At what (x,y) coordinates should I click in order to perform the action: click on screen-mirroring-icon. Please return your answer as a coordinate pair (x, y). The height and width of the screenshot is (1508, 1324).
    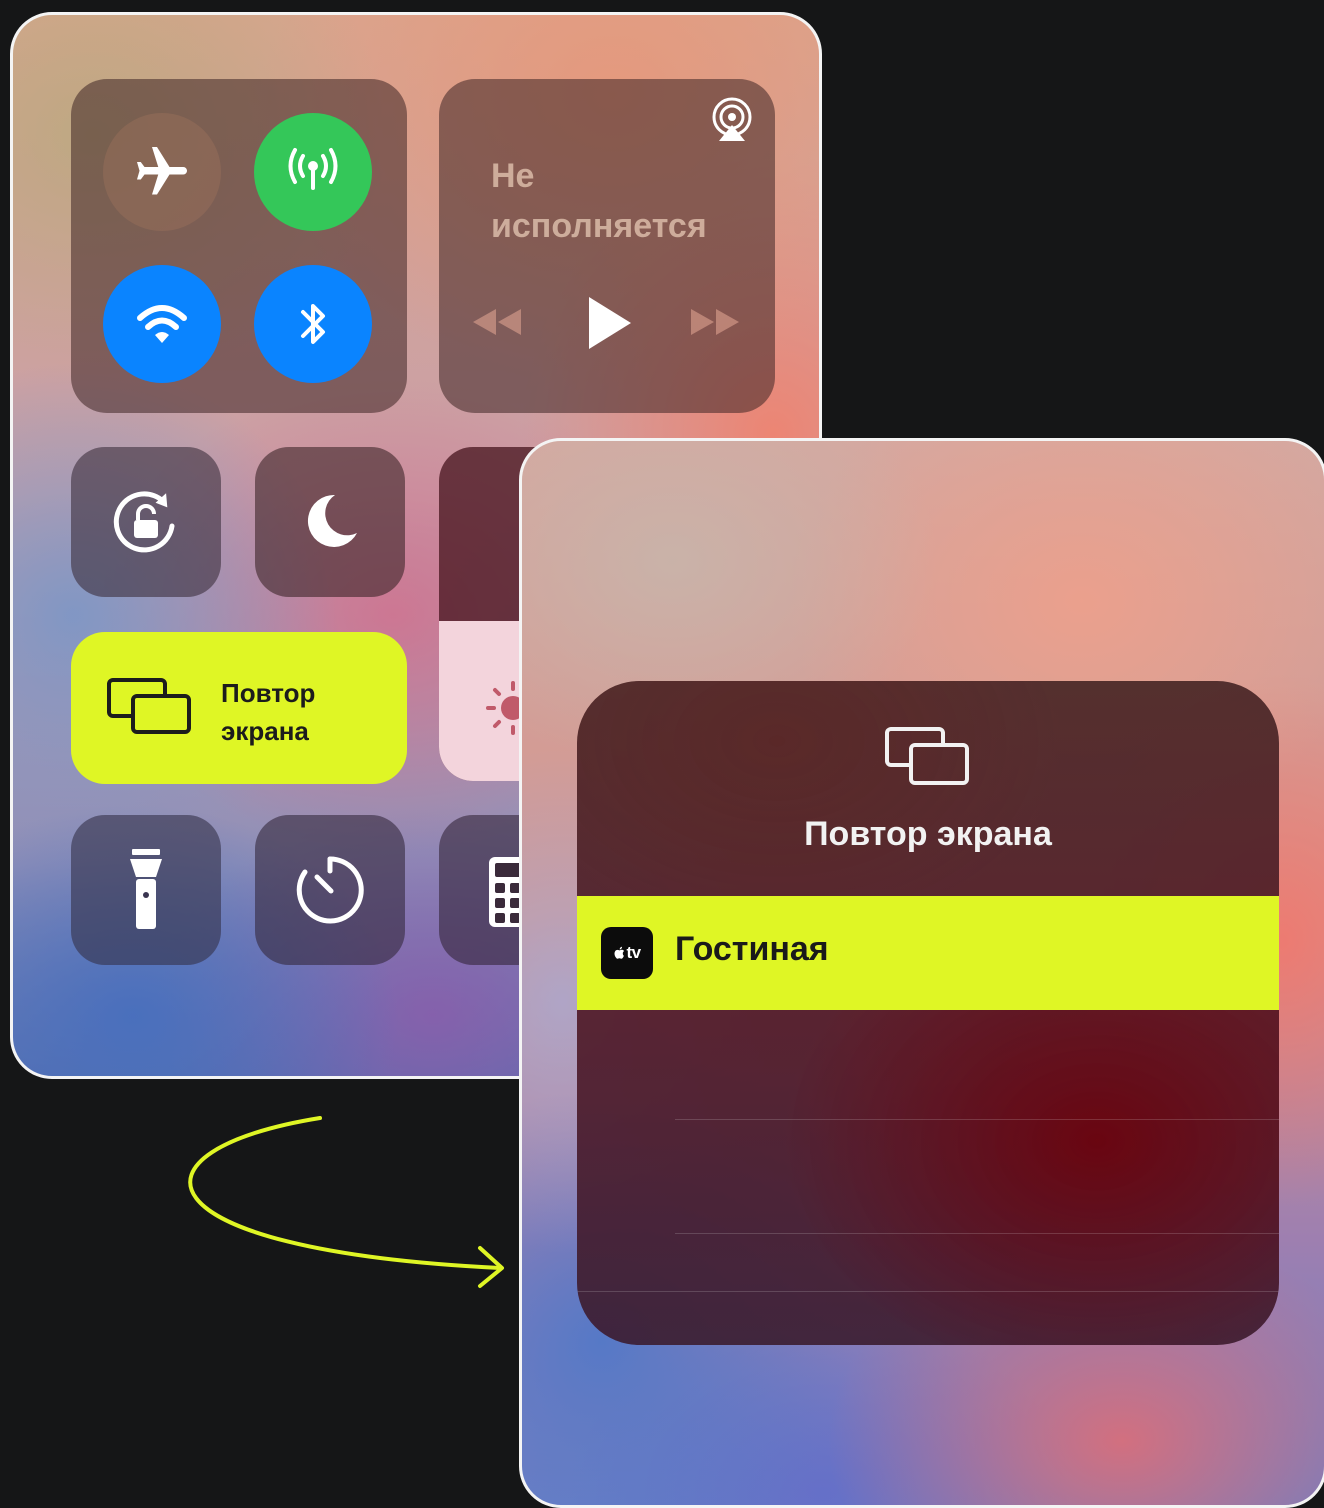
    Looking at the image, I should click on (927, 756).